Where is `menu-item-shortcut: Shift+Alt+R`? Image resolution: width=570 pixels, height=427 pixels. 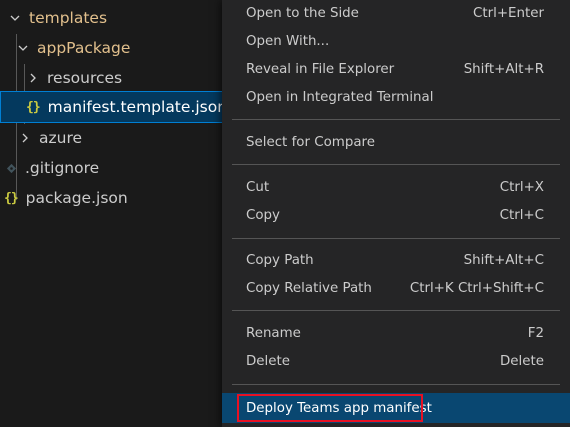
menu-item-shortcut: Shift+Alt+R is located at coordinates (503, 69).